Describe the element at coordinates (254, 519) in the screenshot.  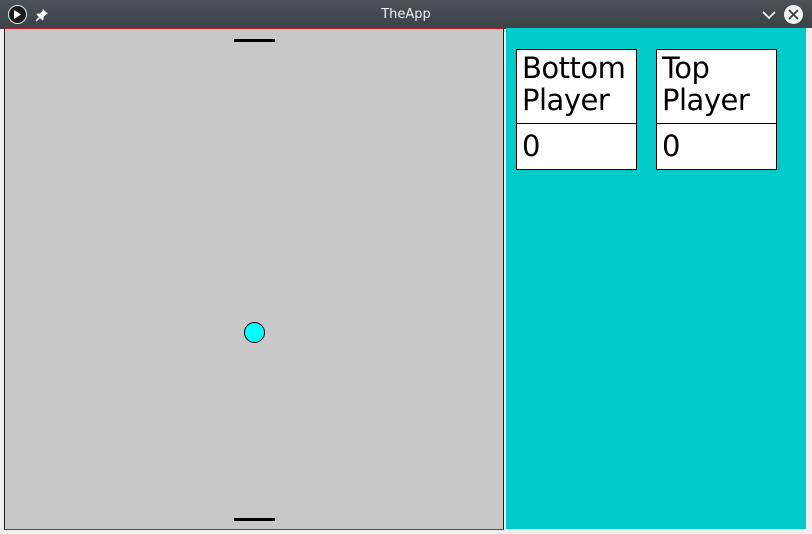
I see `bottom-paddle` at that location.